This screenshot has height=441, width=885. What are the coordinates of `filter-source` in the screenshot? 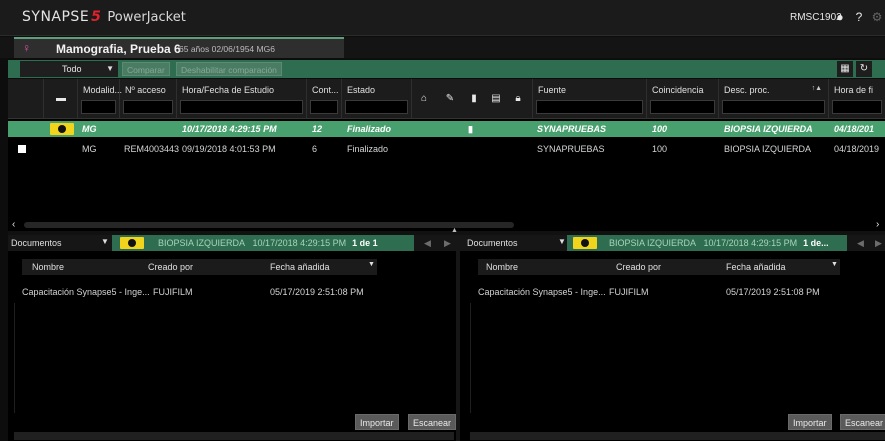 It's located at (589, 107).